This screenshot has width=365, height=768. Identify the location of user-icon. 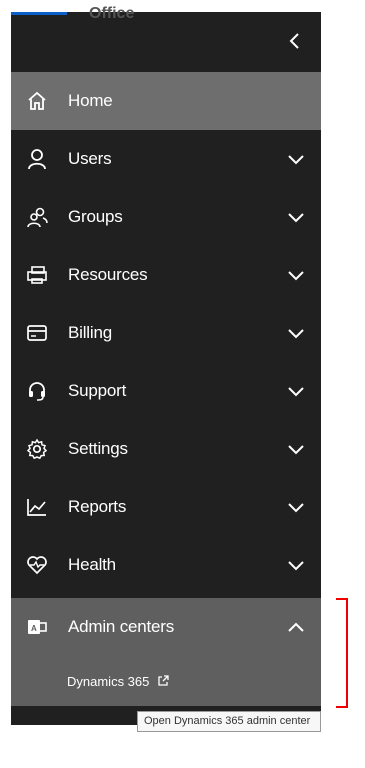
(37, 159).